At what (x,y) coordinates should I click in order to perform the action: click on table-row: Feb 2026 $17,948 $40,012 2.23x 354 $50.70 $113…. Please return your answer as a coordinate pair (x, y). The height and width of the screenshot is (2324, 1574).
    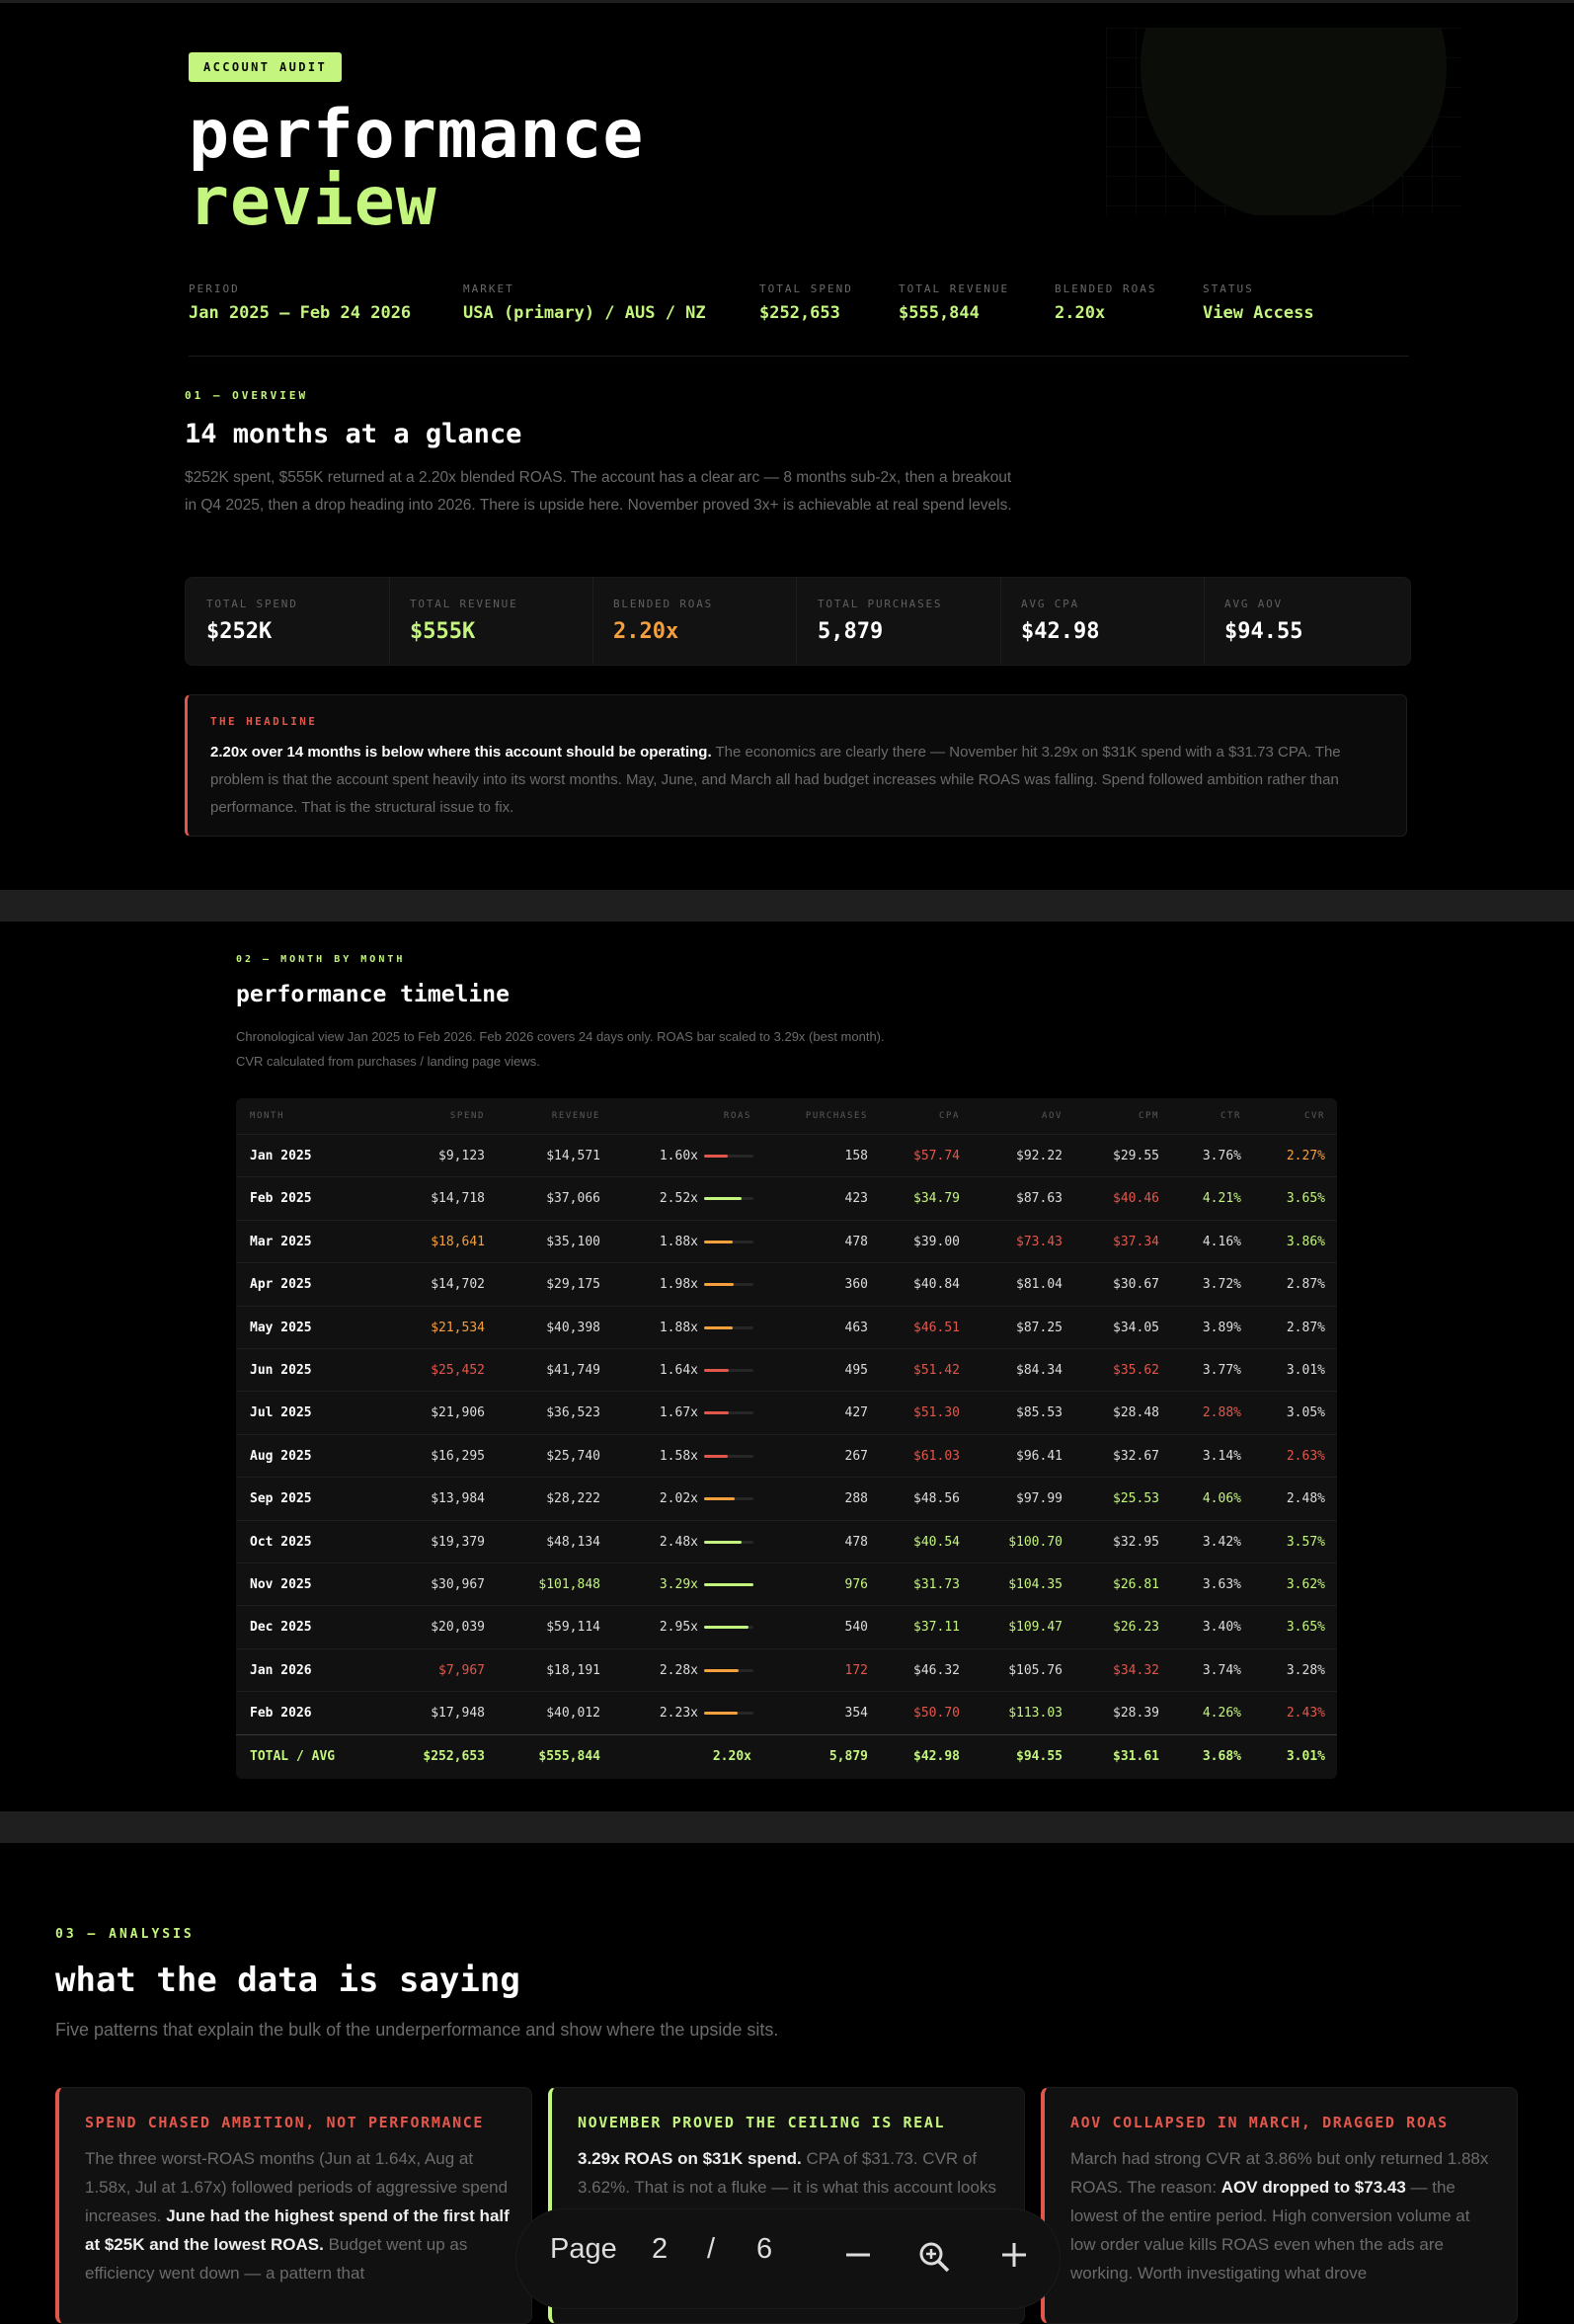
    Looking at the image, I should click on (786, 1713).